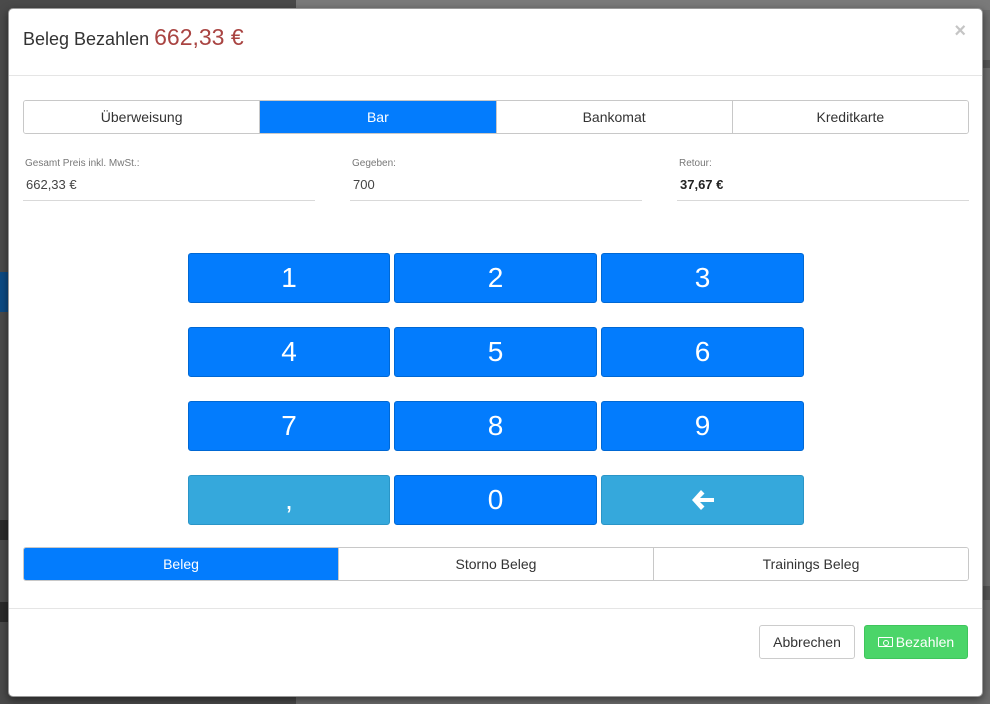 The height and width of the screenshot is (704, 990). I want to click on key-5: 5, so click(495, 352).